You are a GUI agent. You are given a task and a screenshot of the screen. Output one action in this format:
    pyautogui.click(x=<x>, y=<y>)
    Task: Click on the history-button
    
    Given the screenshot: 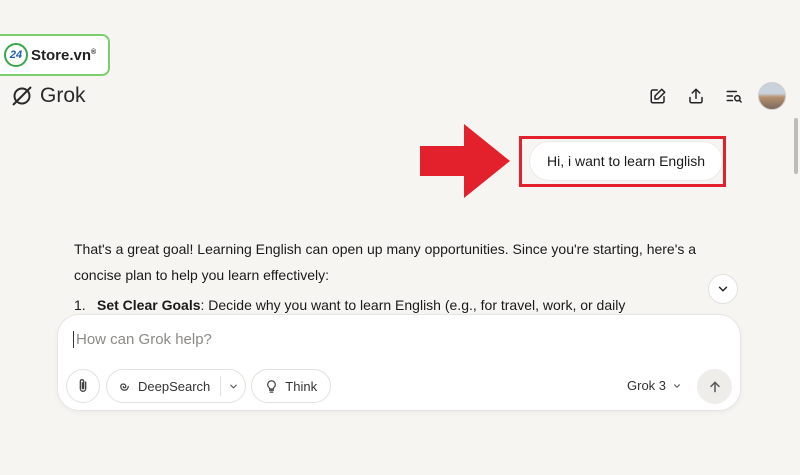 What is the action you would take?
    pyautogui.click(x=734, y=96)
    